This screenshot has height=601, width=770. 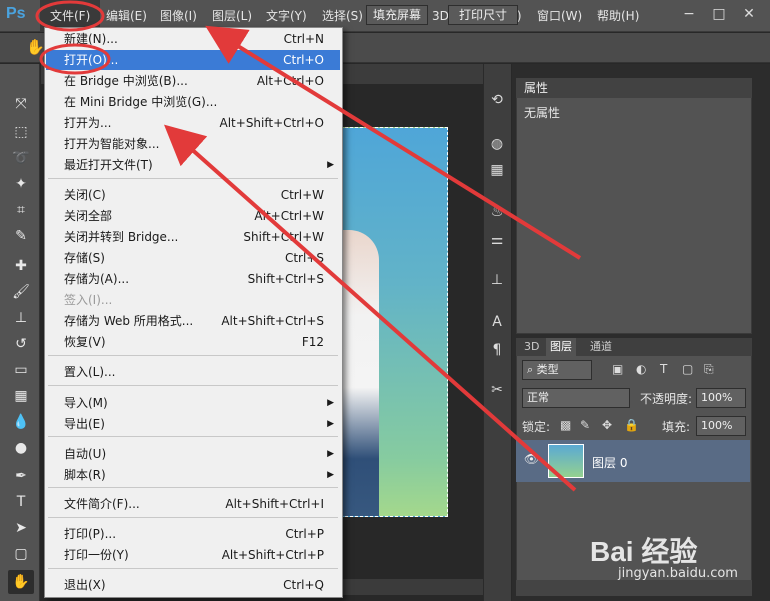 I want to click on tab-channels: 通道, so click(x=601, y=347).